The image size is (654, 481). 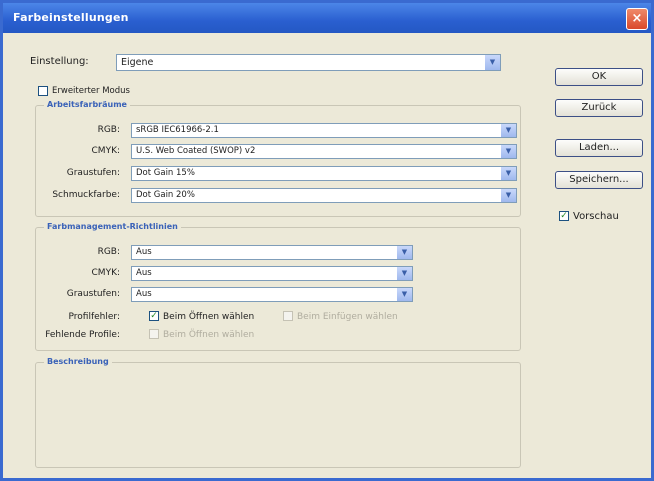 I want to click on advanced-mode-checkbox, so click(x=43, y=91).